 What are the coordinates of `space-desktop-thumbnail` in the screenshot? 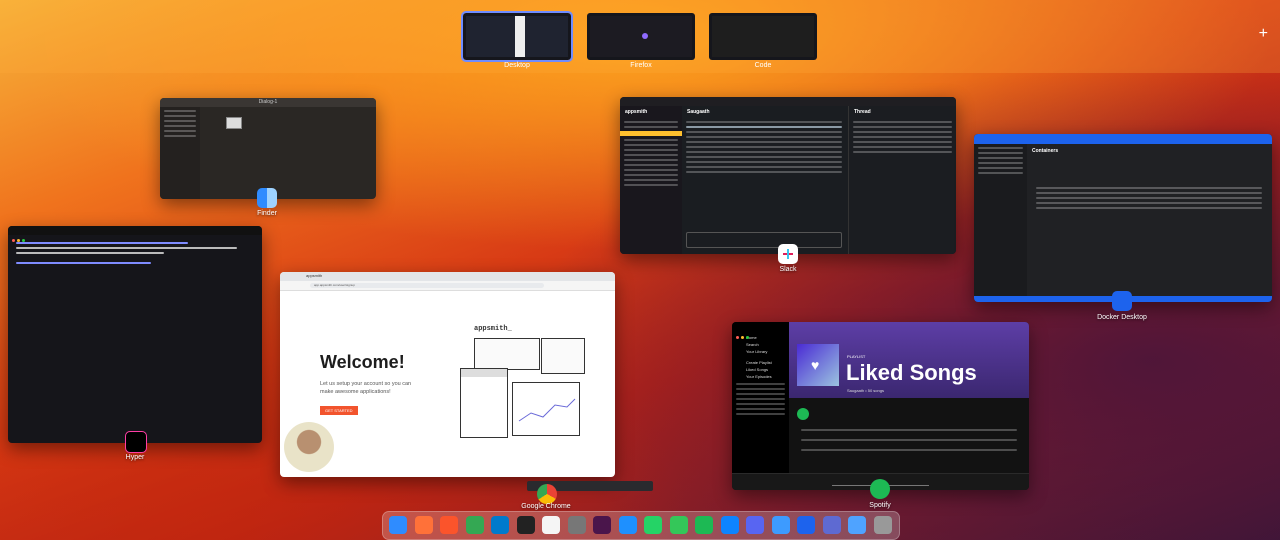 It's located at (517, 36).